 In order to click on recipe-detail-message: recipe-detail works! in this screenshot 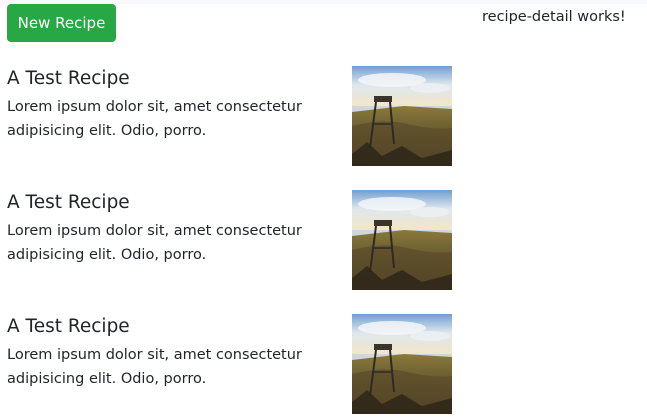, I will do `click(554, 17)`.